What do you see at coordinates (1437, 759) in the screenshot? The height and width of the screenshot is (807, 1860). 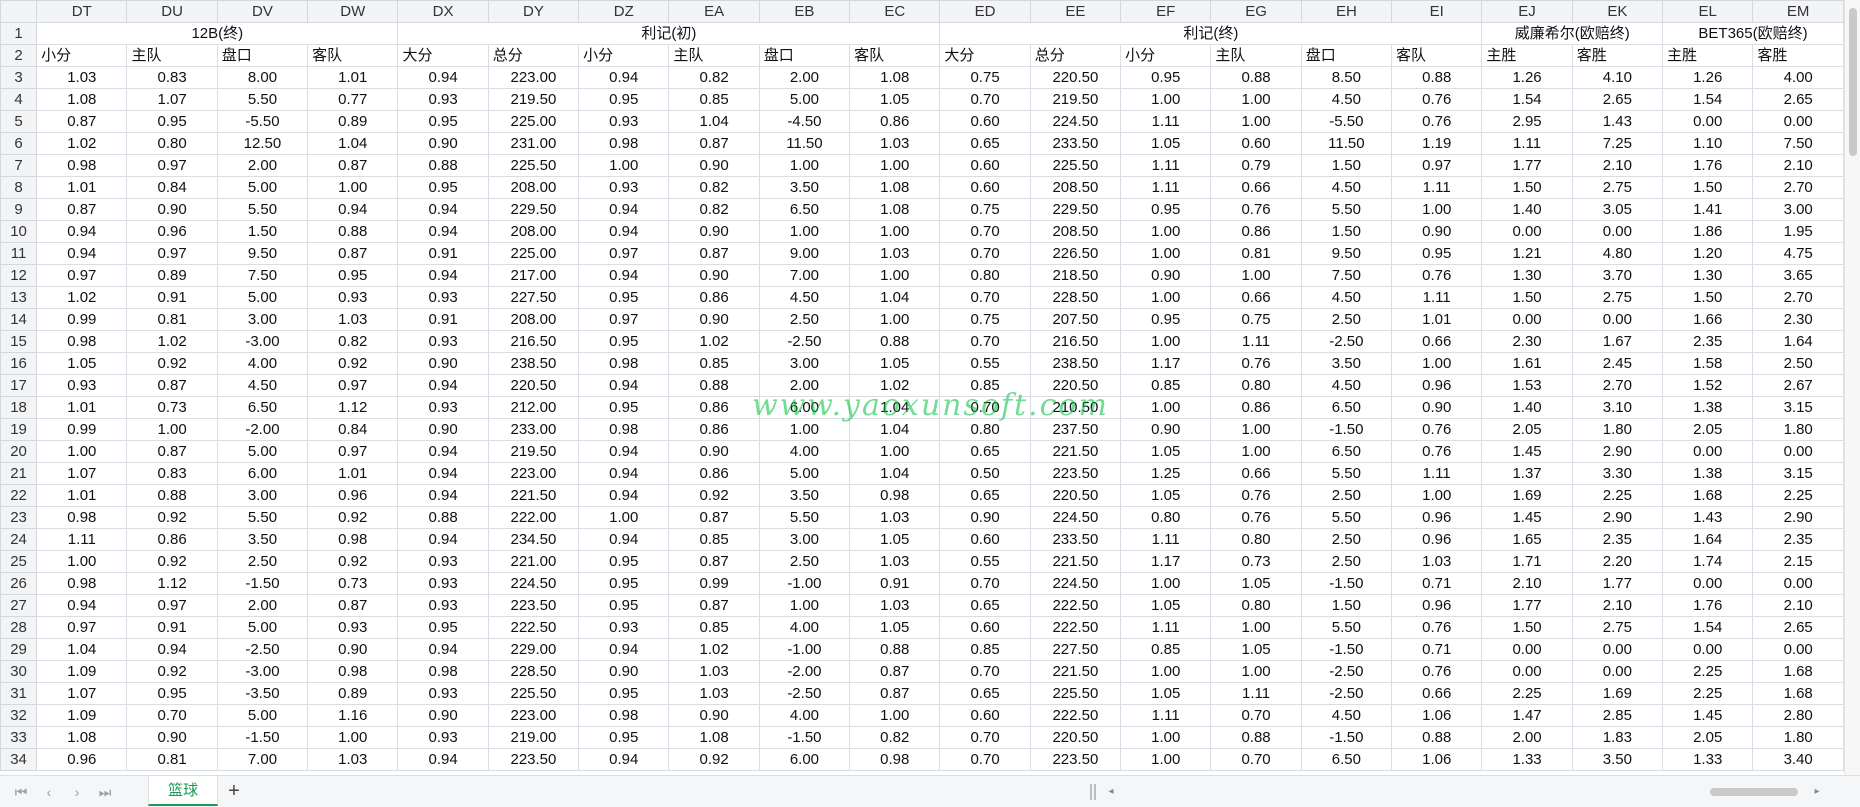 I see `data-cell: 1.06` at bounding box center [1437, 759].